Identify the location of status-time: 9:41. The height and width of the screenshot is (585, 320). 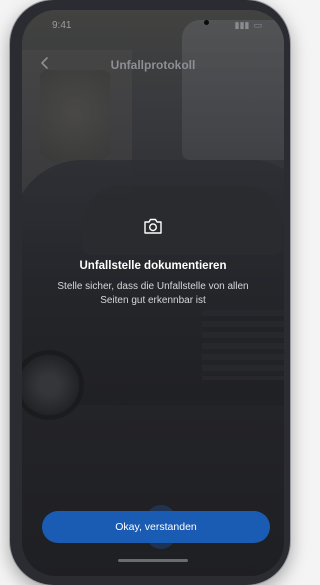
(62, 25).